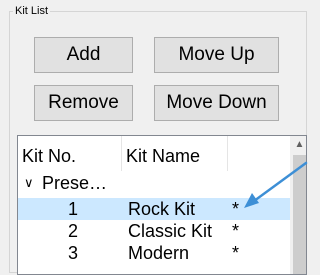 The height and width of the screenshot is (275, 320). I want to click on kit-number: 2, so click(73, 231).